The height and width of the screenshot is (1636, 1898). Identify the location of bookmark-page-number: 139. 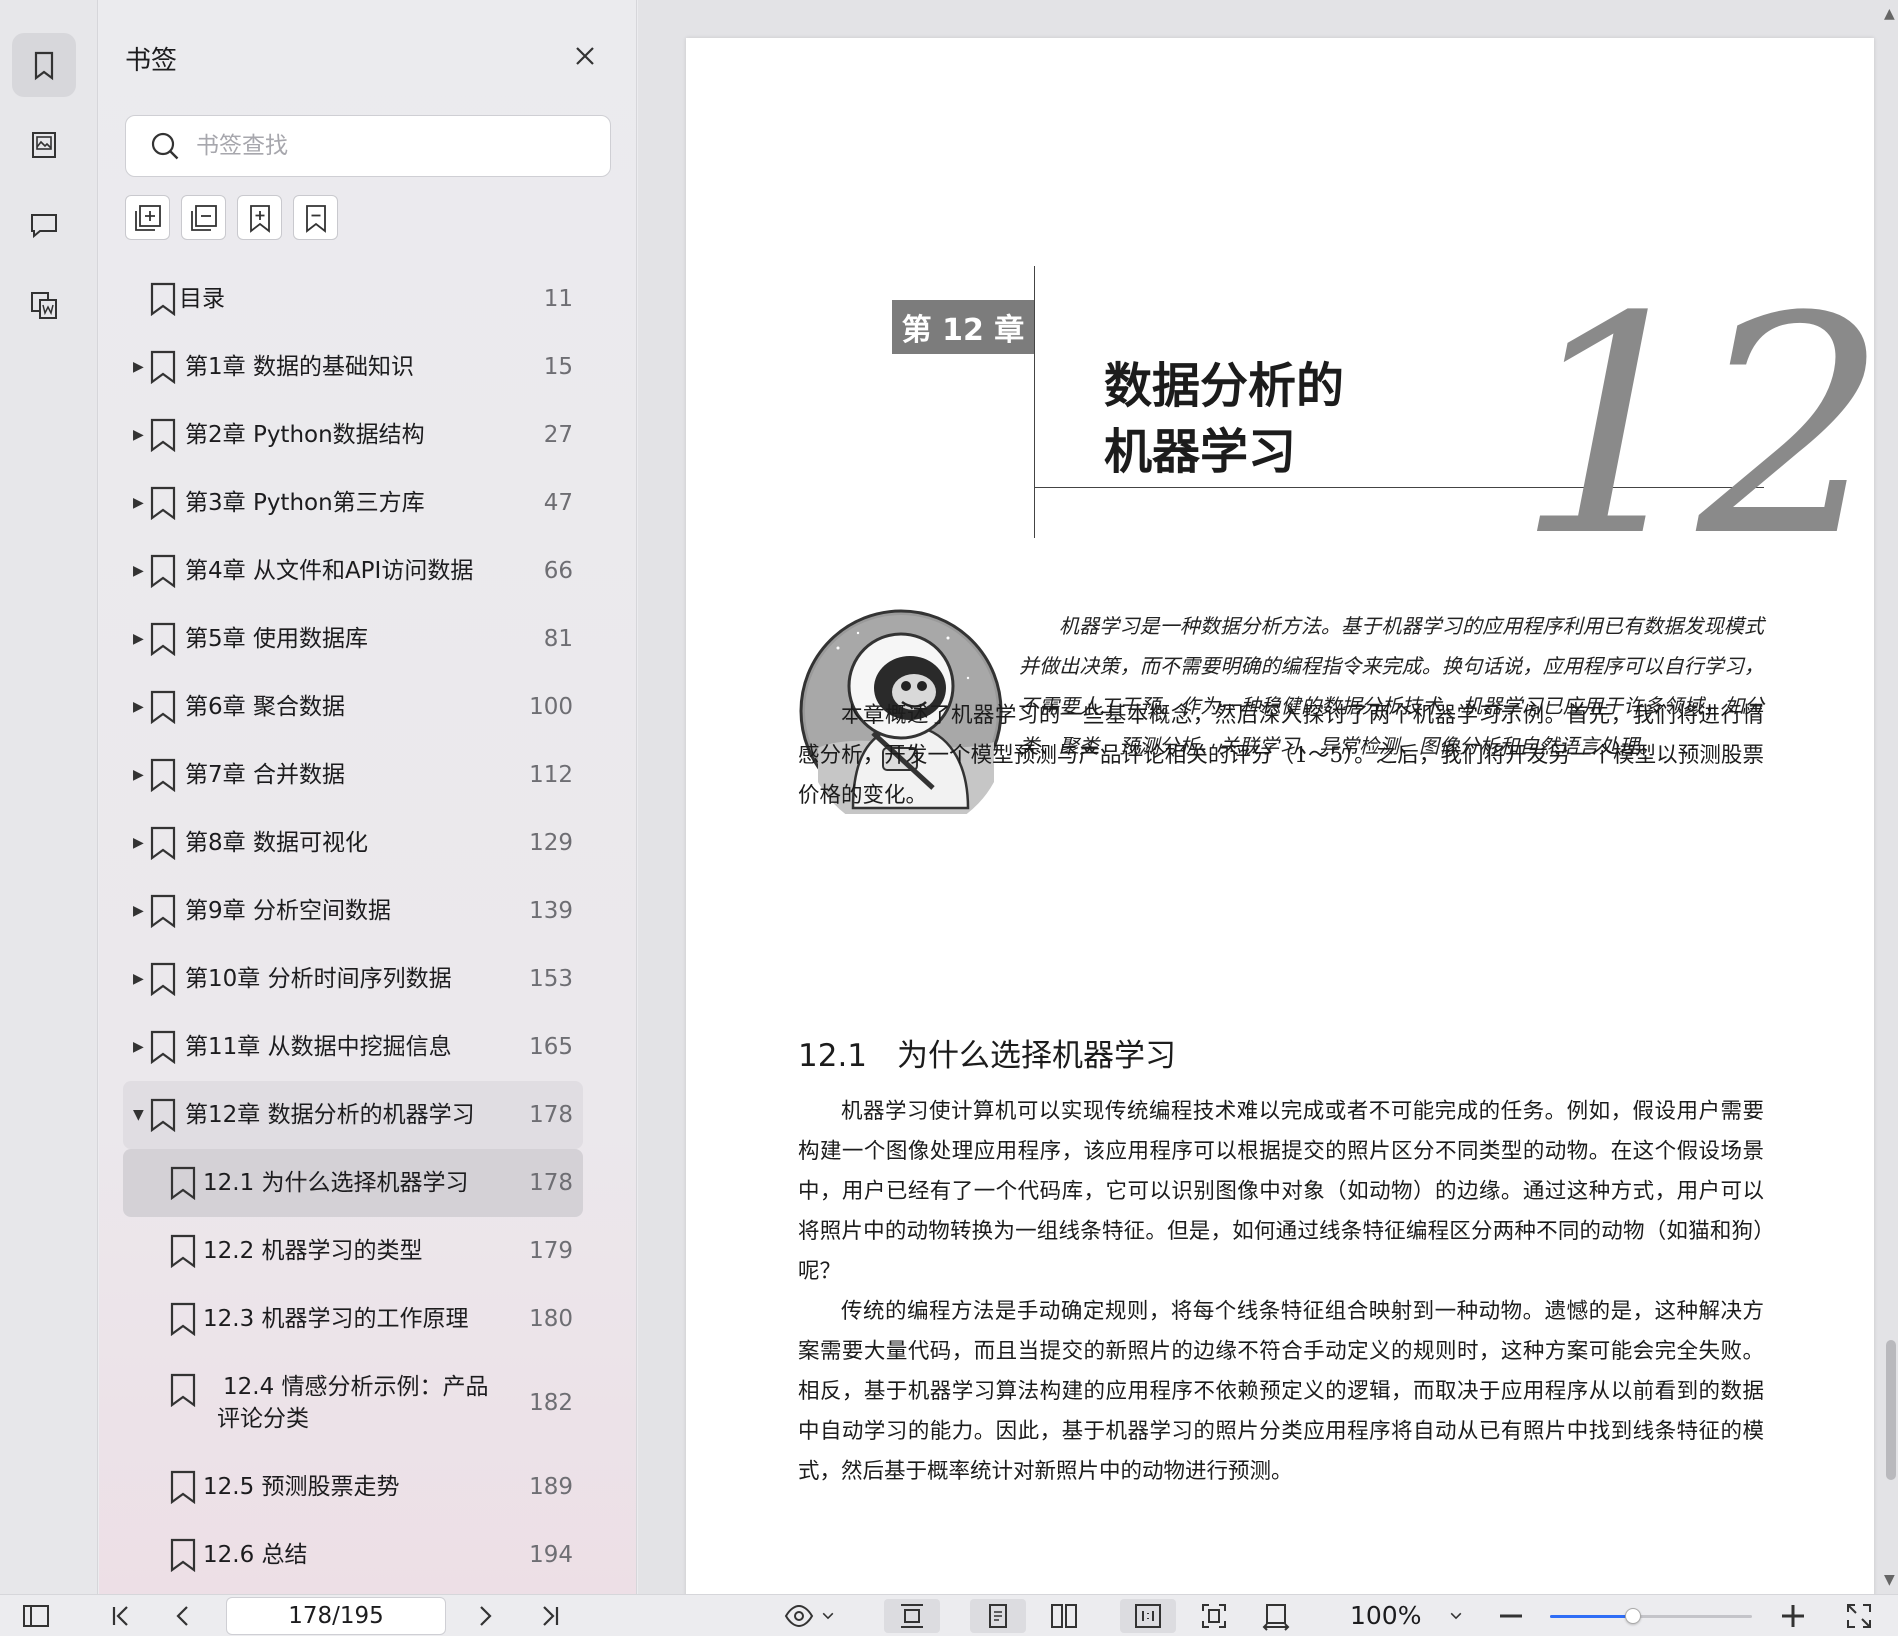
(551, 911).